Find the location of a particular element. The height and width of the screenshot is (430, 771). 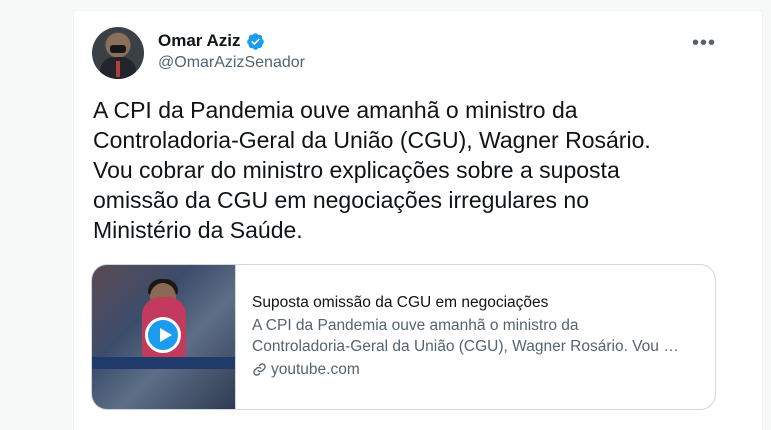

link-card-domain: youtube.com is located at coordinates (315, 369).